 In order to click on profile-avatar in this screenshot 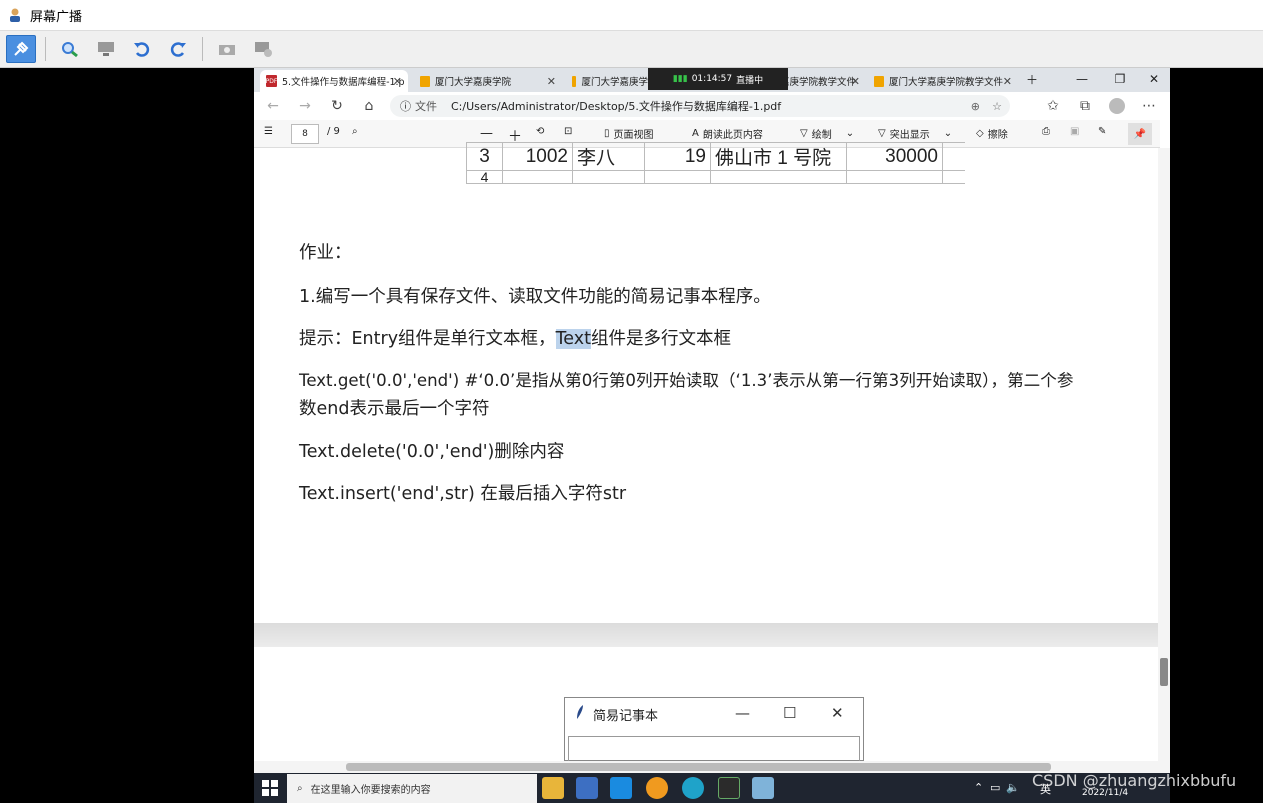, I will do `click(1117, 106)`.